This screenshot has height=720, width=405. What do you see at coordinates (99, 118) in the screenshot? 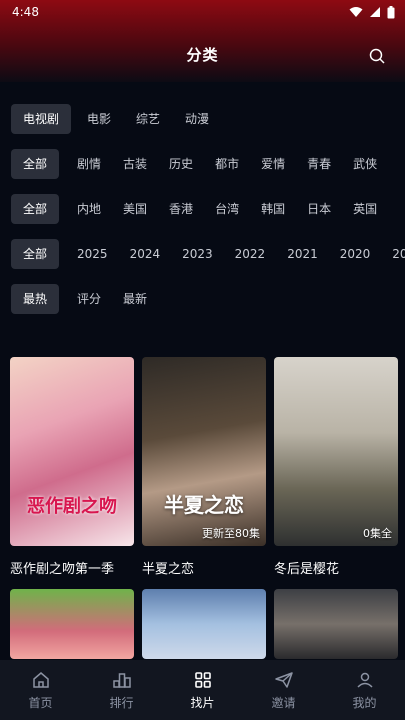
I see `filter-type-movie: 电影` at bounding box center [99, 118].